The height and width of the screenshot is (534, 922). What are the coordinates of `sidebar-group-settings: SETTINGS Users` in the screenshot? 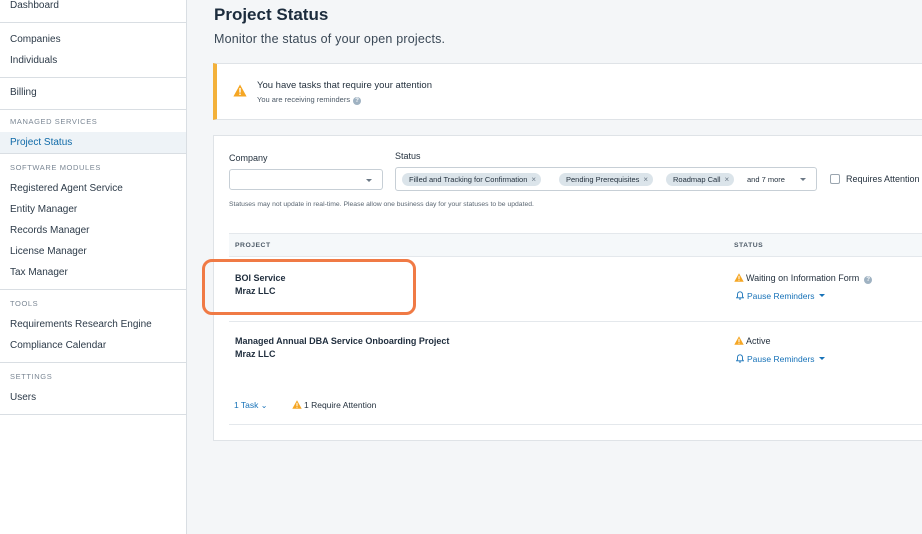 It's located at (93, 389).